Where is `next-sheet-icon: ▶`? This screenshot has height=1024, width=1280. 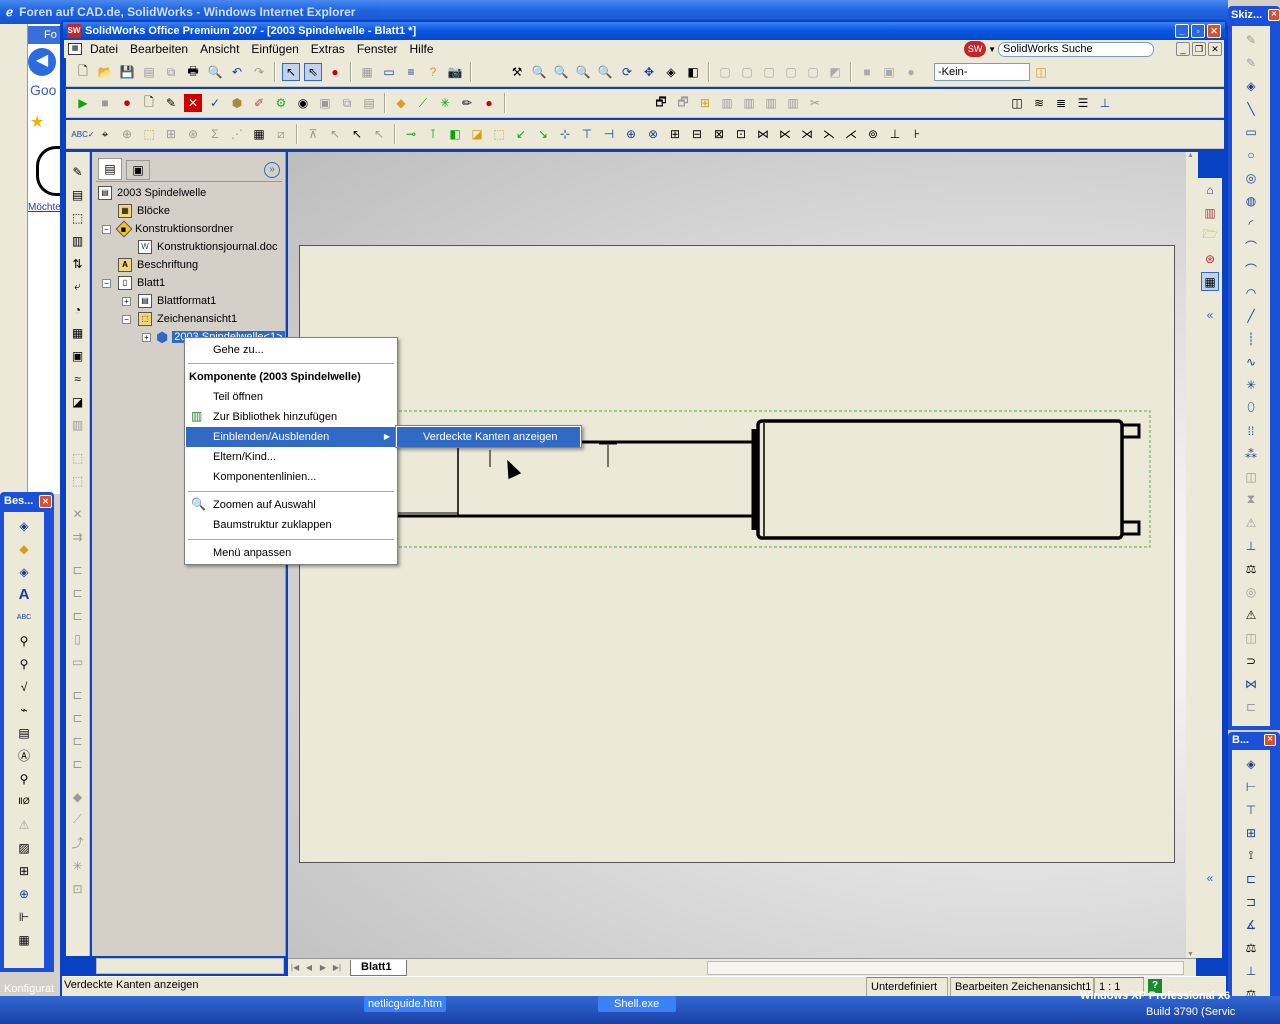 next-sheet-icon: ▶ is located at coordinates (323, 967).